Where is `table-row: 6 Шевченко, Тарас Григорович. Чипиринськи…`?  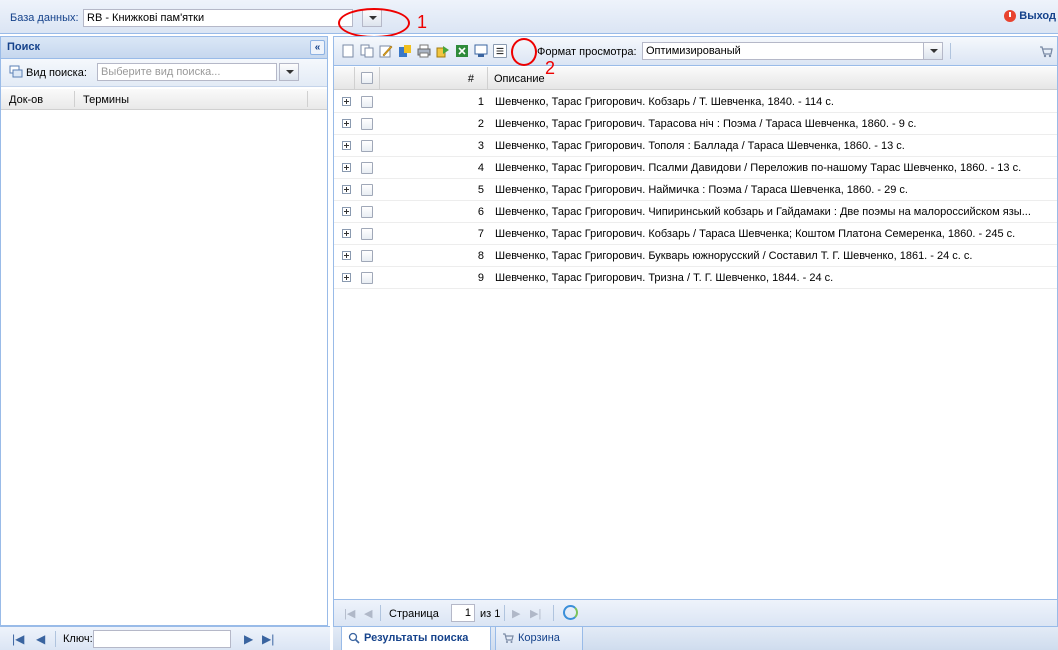
table-row: 6 Шевченко, Тарас Григорович. Чипиринськи… is located at coordinates (695, 212).